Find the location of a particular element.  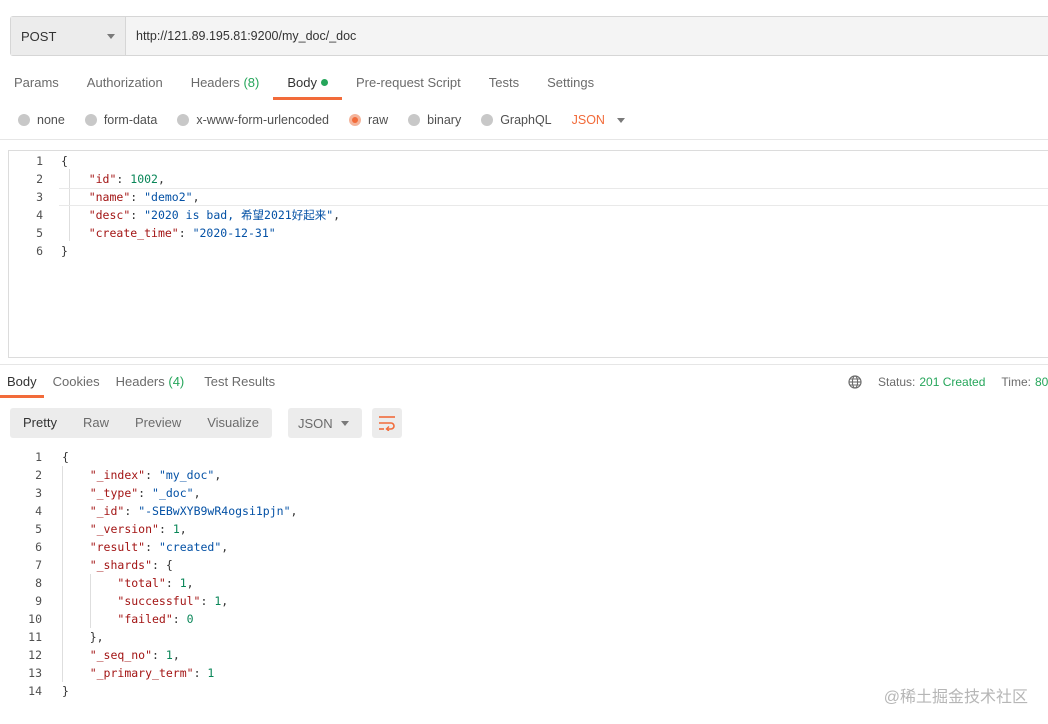

code-line: 6 "result": "created", is located at coordinates (524, 547).